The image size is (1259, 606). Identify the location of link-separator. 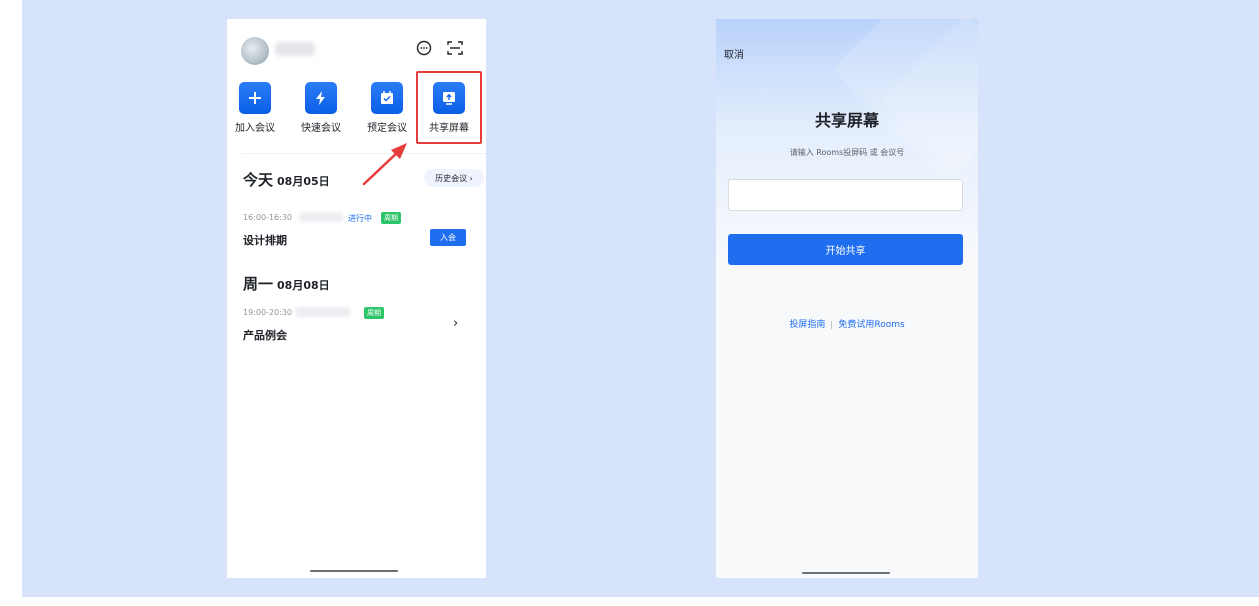
(832, 324).